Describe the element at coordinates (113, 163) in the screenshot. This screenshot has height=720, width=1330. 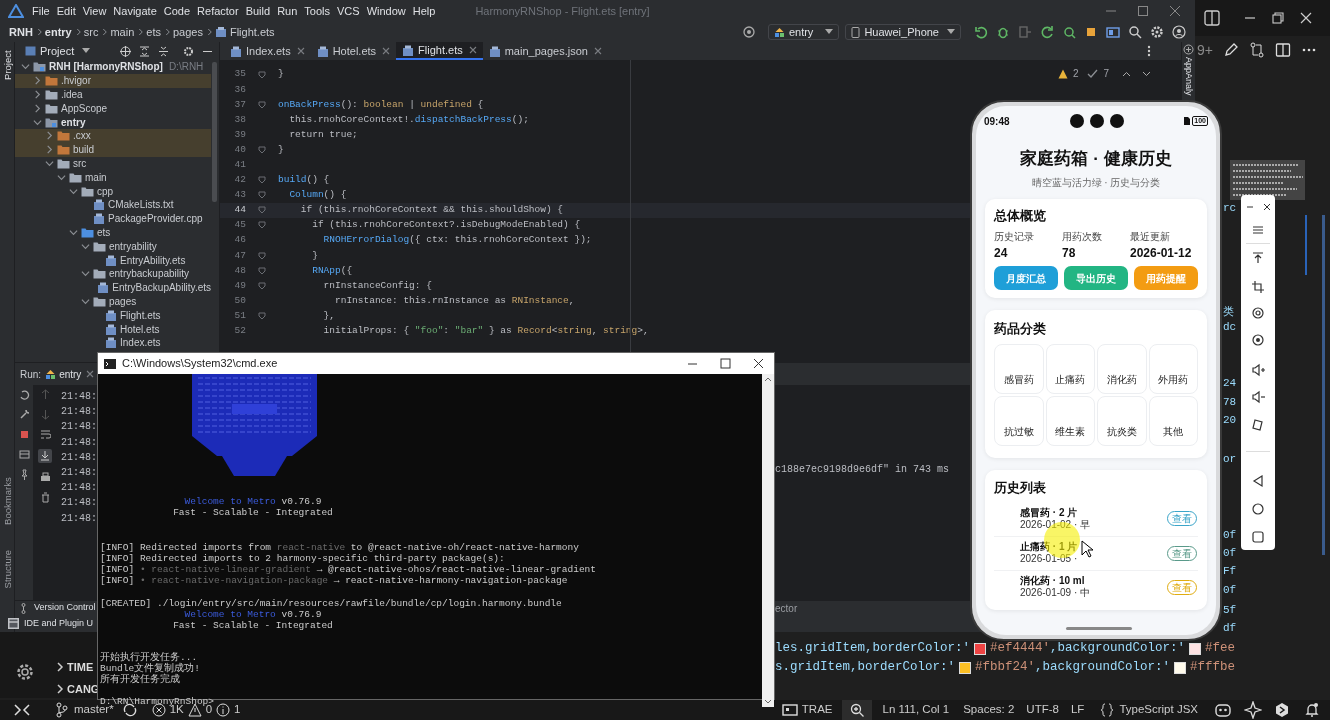
I see `tree-item: src` at that location.